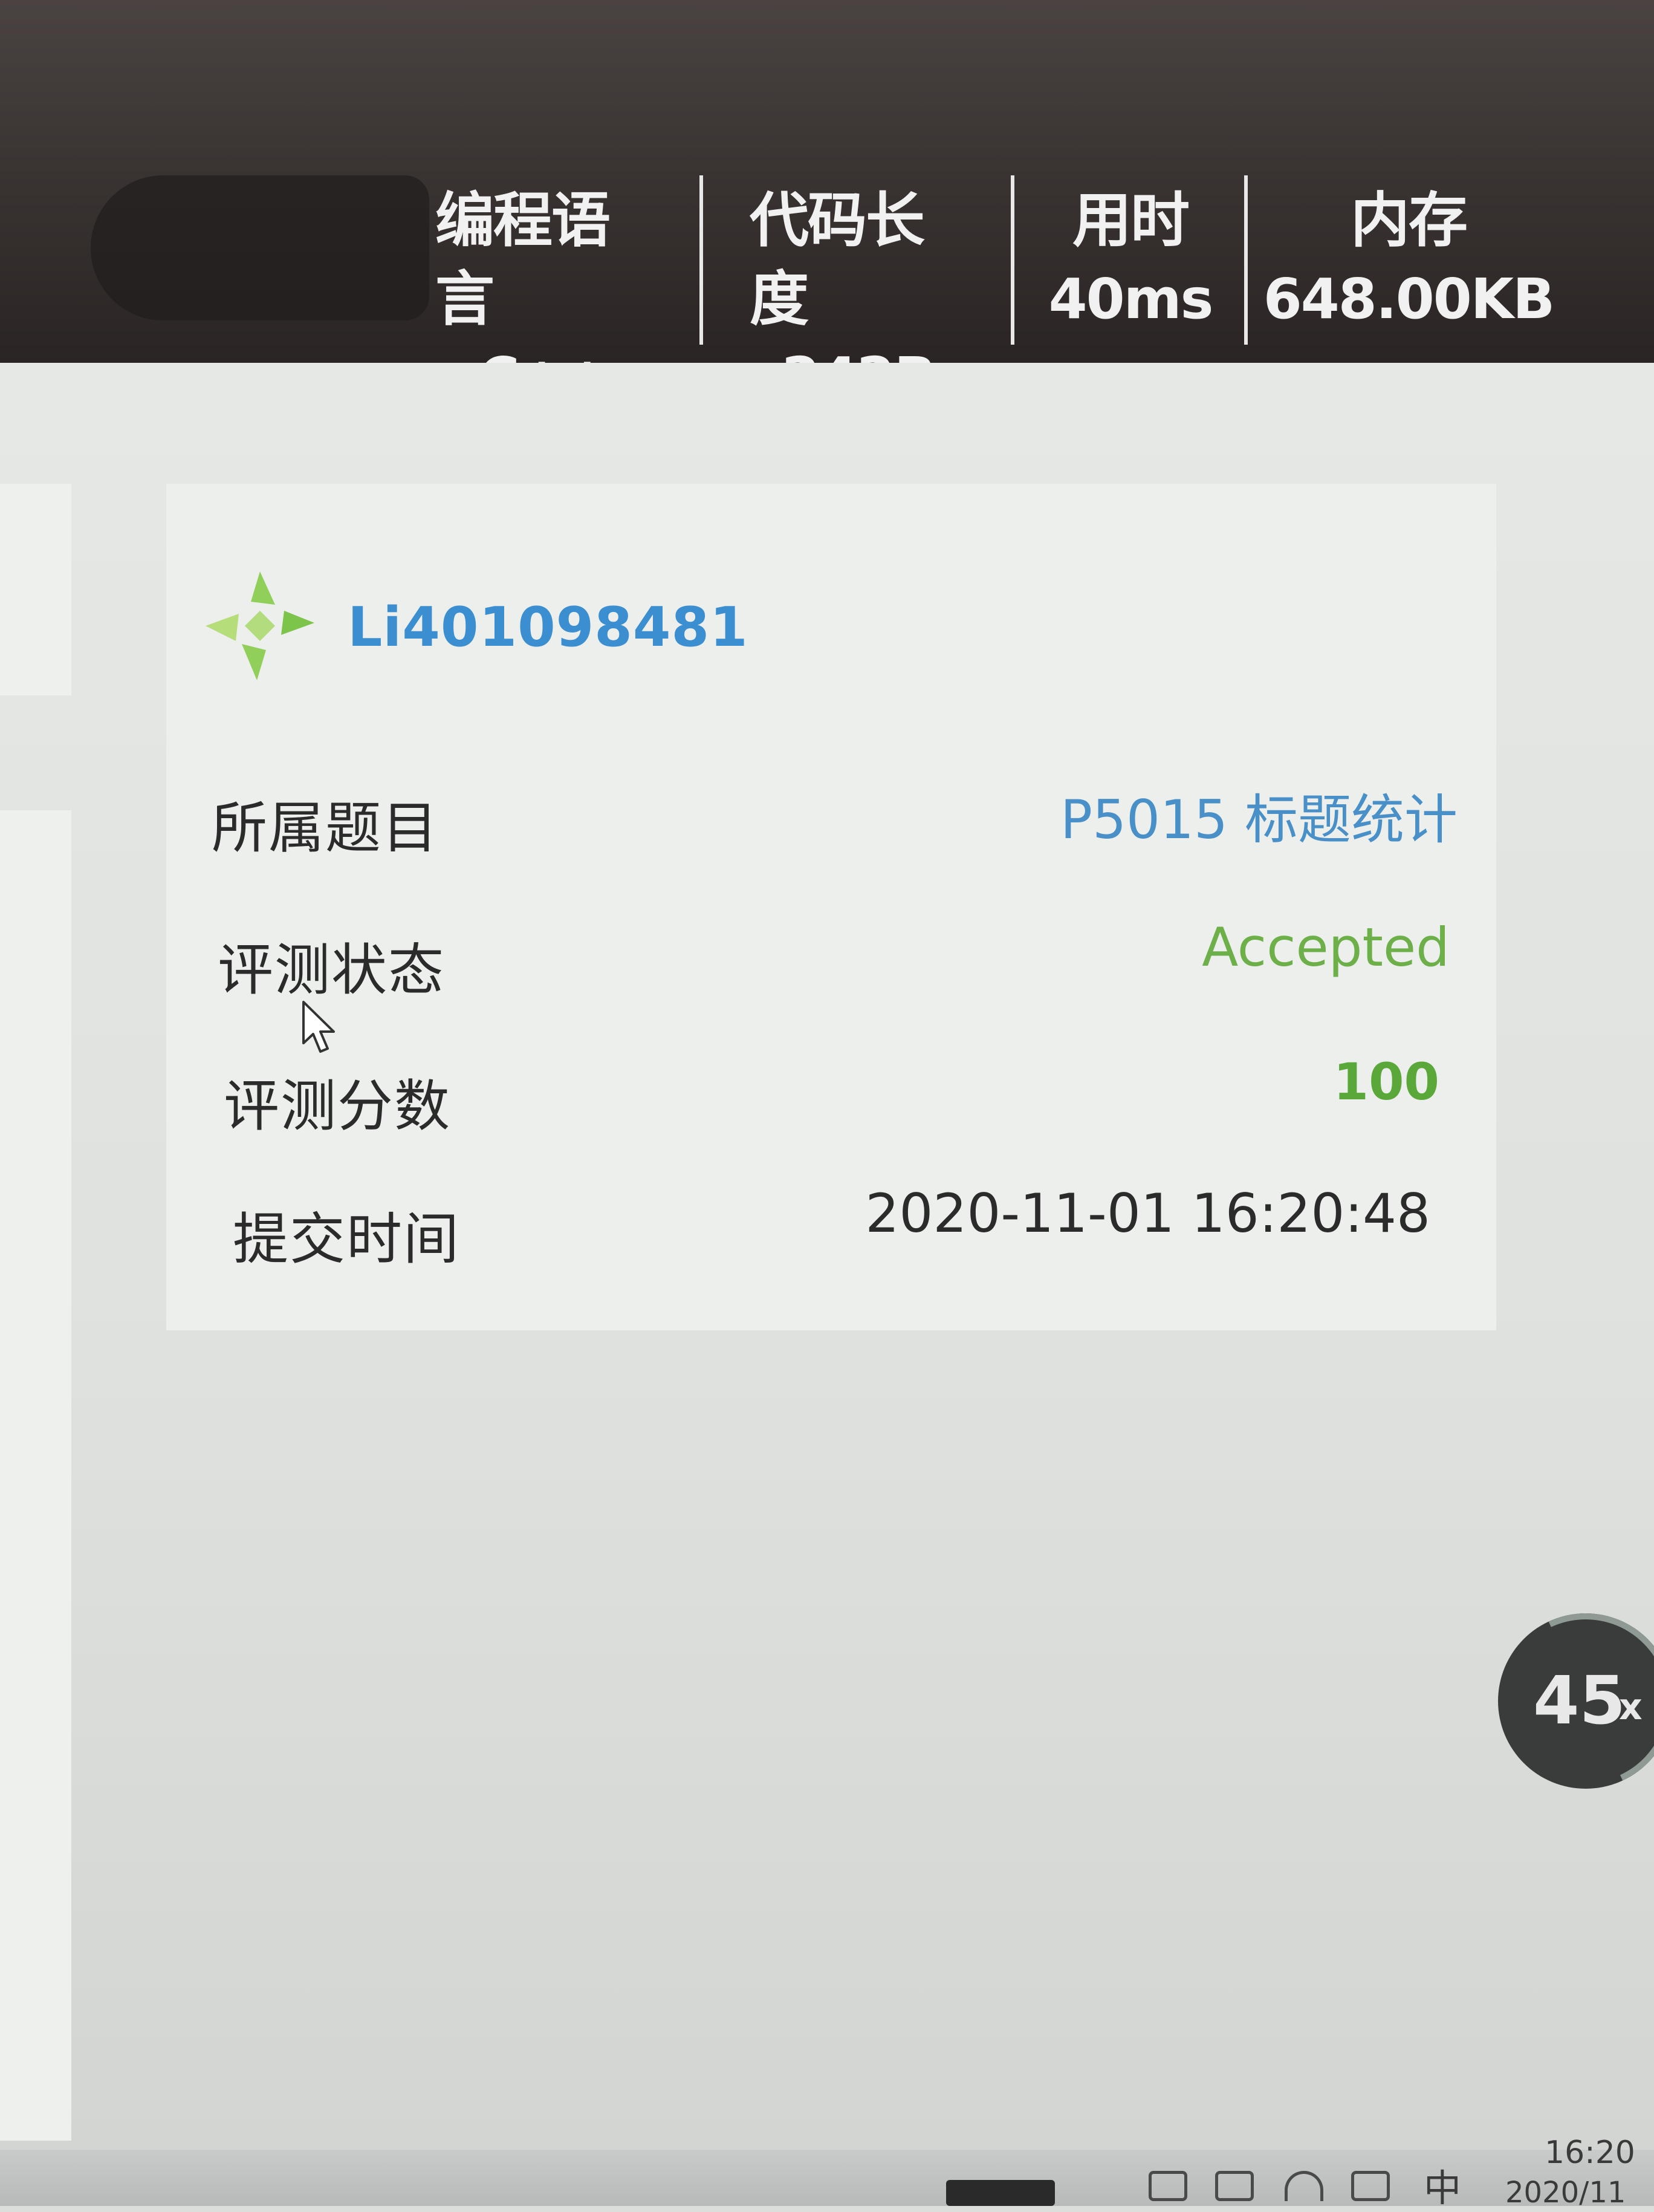 Image resolution: width=1654 pixels, height=2212 pixels. What do you see at coordinates (523, 260) in the screenshot?
I see `stat-language-label: 编程语言` at bounding box center [523, 260].